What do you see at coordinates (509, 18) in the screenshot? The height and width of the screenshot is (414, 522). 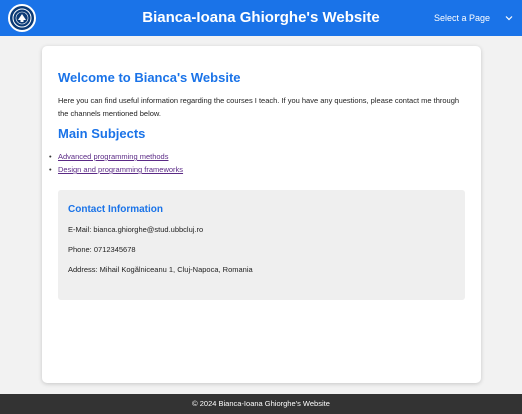 I see `chevron-down-icon` at bounding box center [509, 18].